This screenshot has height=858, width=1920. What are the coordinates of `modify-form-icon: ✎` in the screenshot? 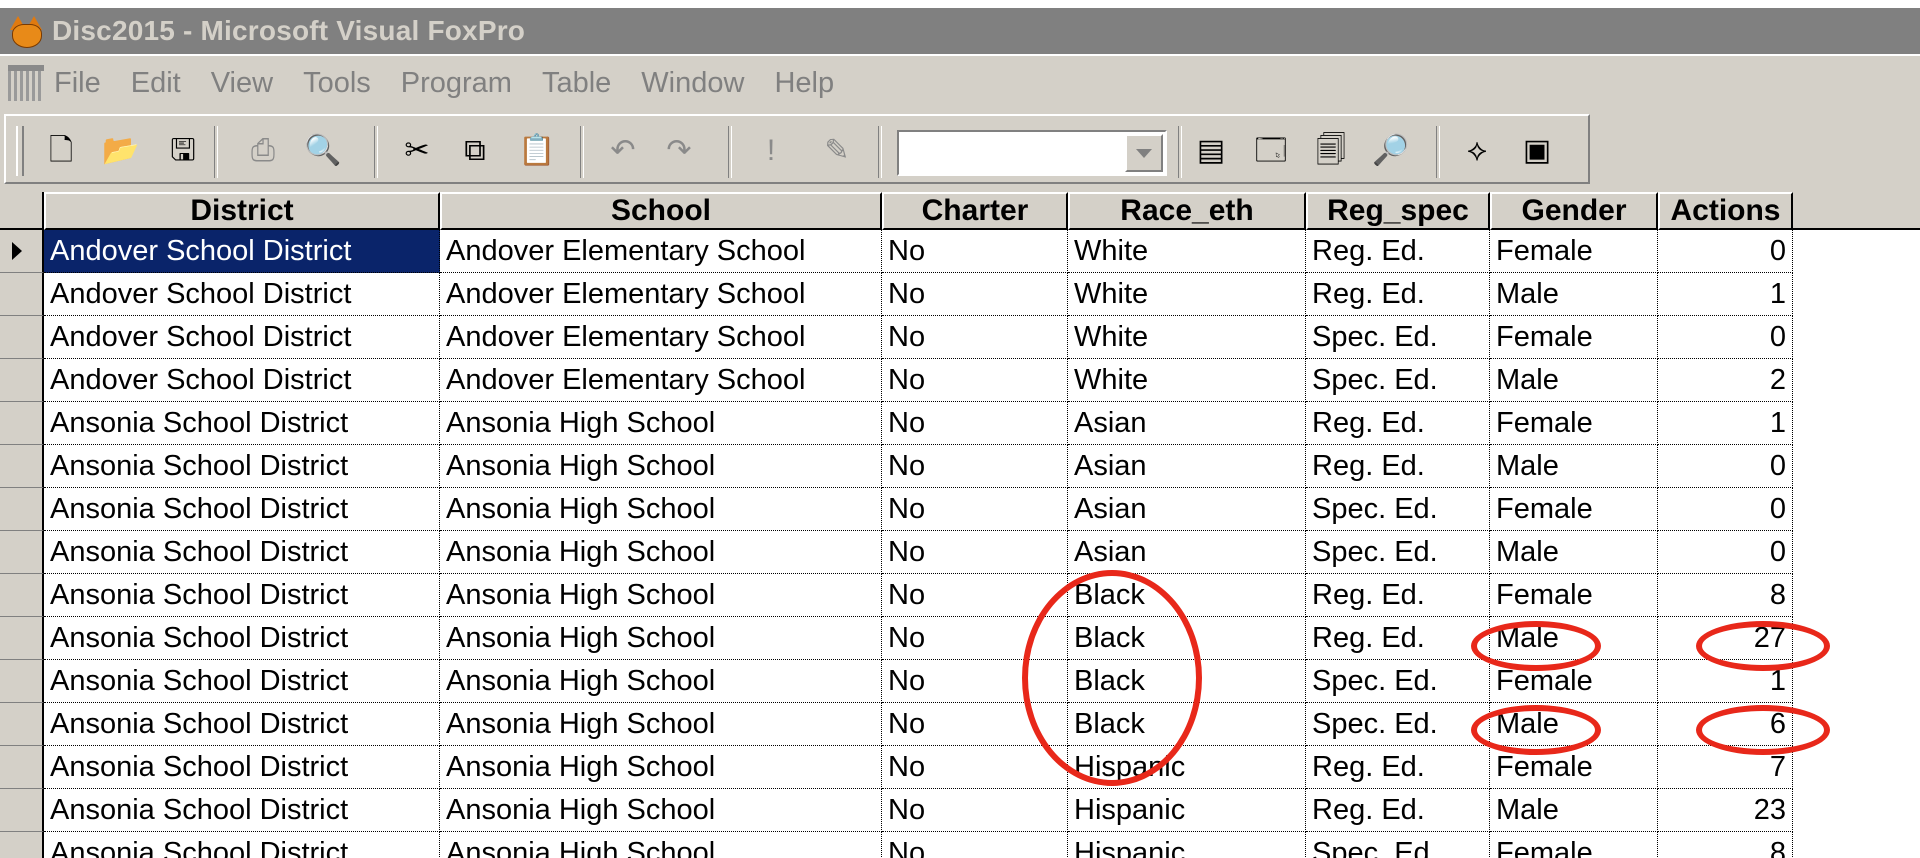 It's located at (837, 151).